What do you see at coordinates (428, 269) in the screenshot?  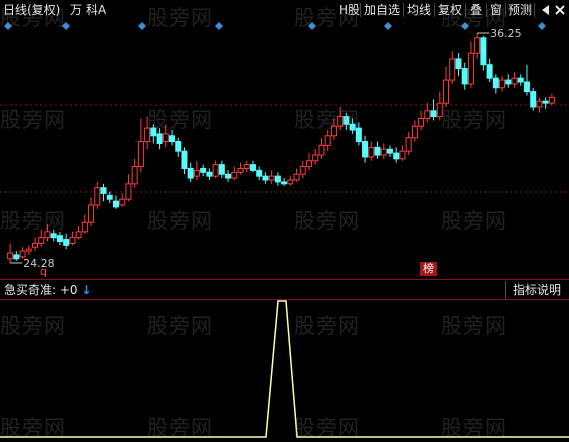 I see `bang-badge: 榜` at bounding box center [428, 269].